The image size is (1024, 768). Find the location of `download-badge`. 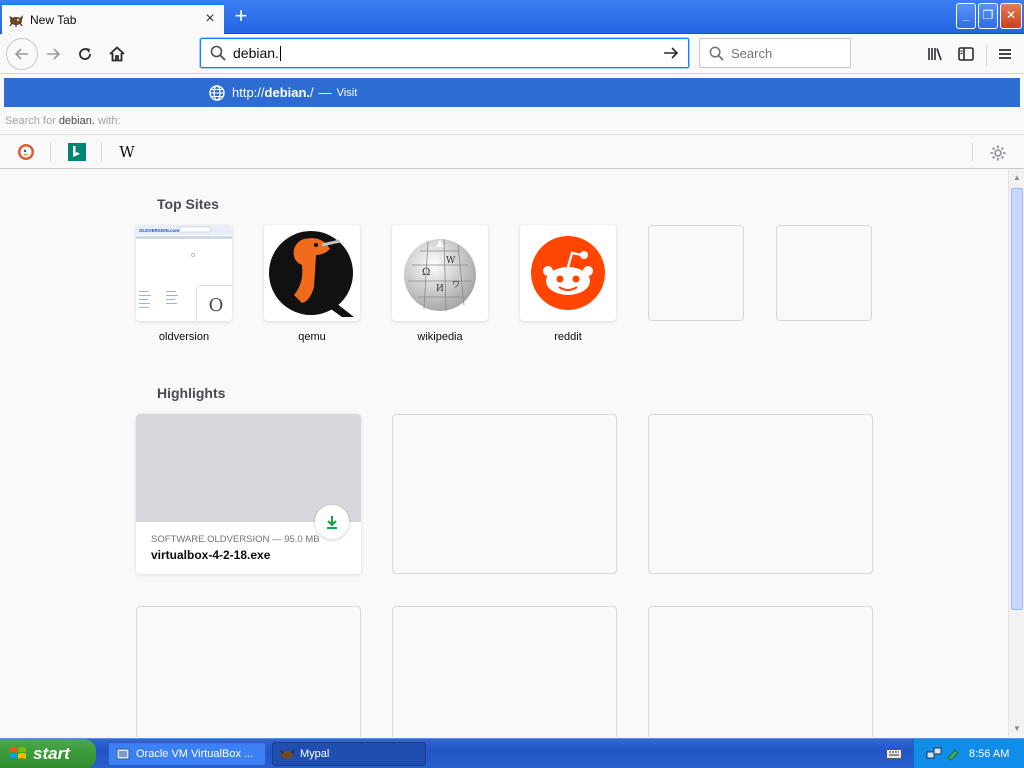

download-badge is located at coordinates (332, 522).